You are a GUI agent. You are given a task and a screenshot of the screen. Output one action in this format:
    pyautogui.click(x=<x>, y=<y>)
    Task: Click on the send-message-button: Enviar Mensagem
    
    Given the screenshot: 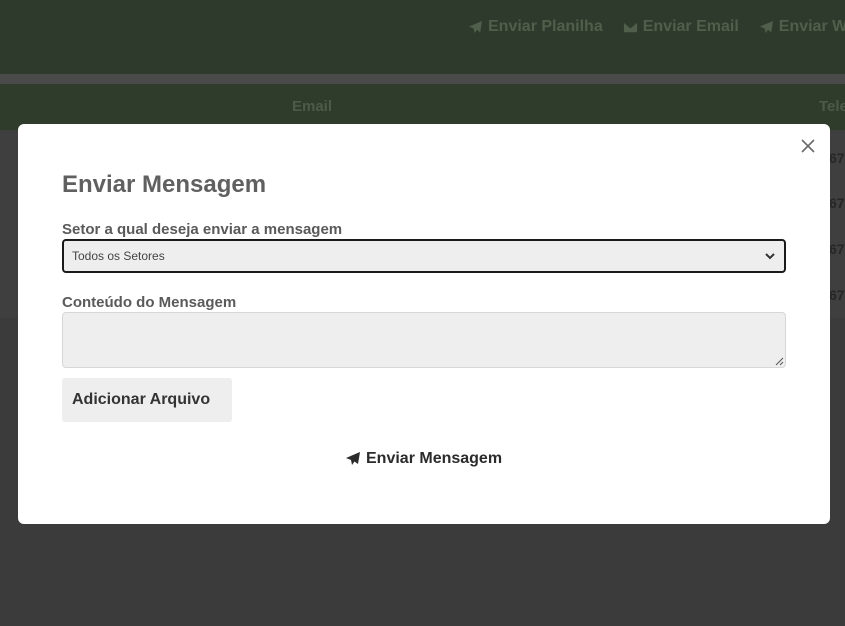 What is the action you would take?
    pyautogui.click(x=423, y=459)
    